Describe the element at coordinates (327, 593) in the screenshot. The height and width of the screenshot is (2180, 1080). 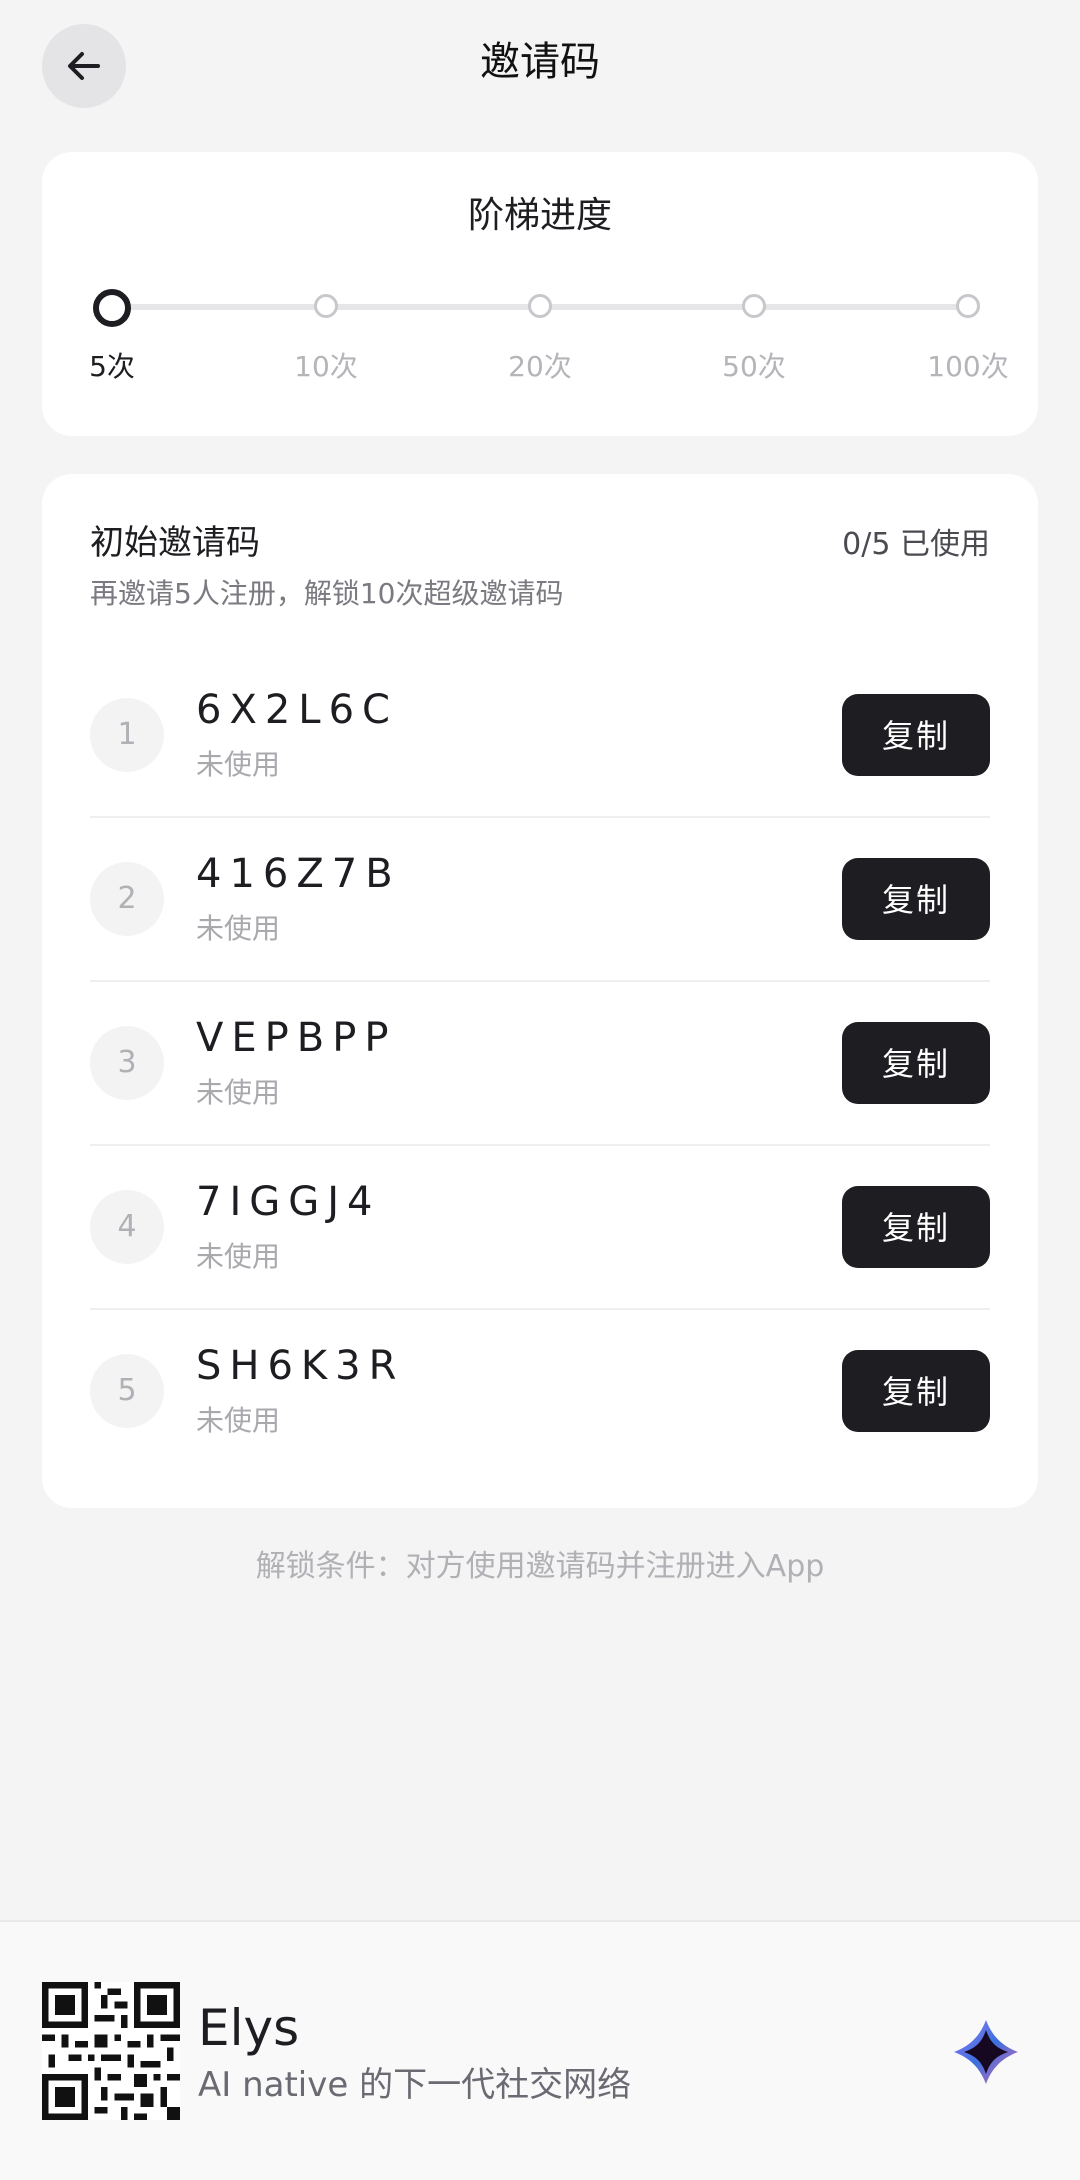
I see `codes-subtitle: 再邀请5人注册，解锁10次超级邀请码` at that location.